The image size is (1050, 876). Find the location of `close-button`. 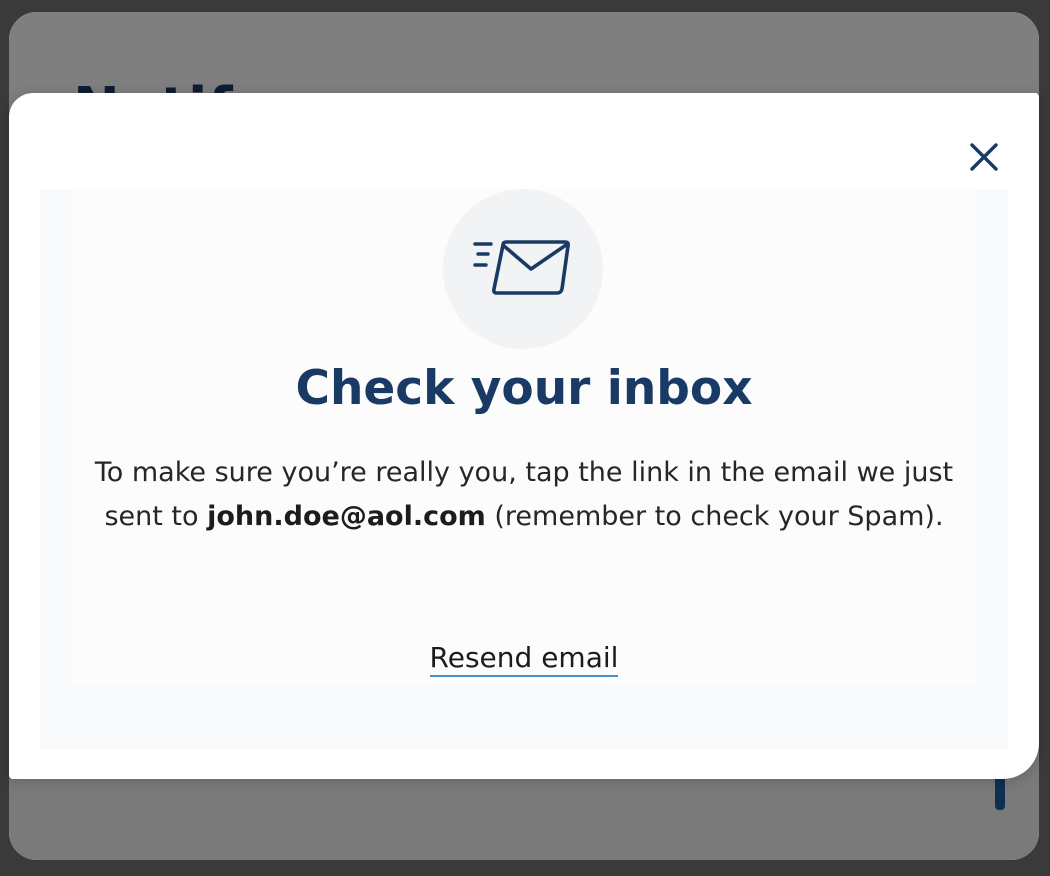

close-button is located at coordinates (984, 157).